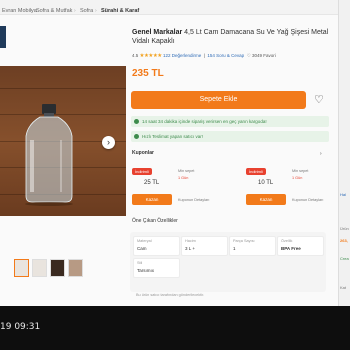 The image size is (350, 350). Describe the element at coordinates (266, 183) in the screenshot. I see `coupon-amount: 10 TL` at that location.